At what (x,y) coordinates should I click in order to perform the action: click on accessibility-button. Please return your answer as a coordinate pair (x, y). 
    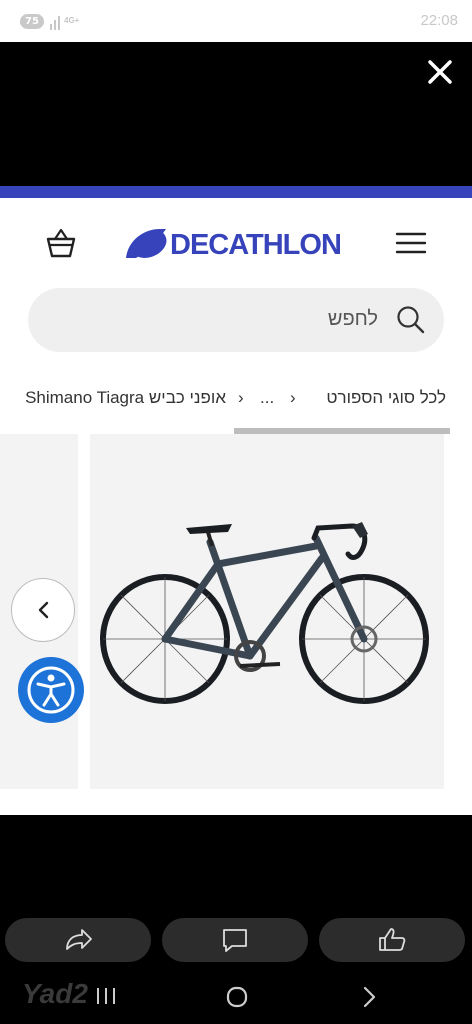
    Looking at the image, I should click on (51, 690).